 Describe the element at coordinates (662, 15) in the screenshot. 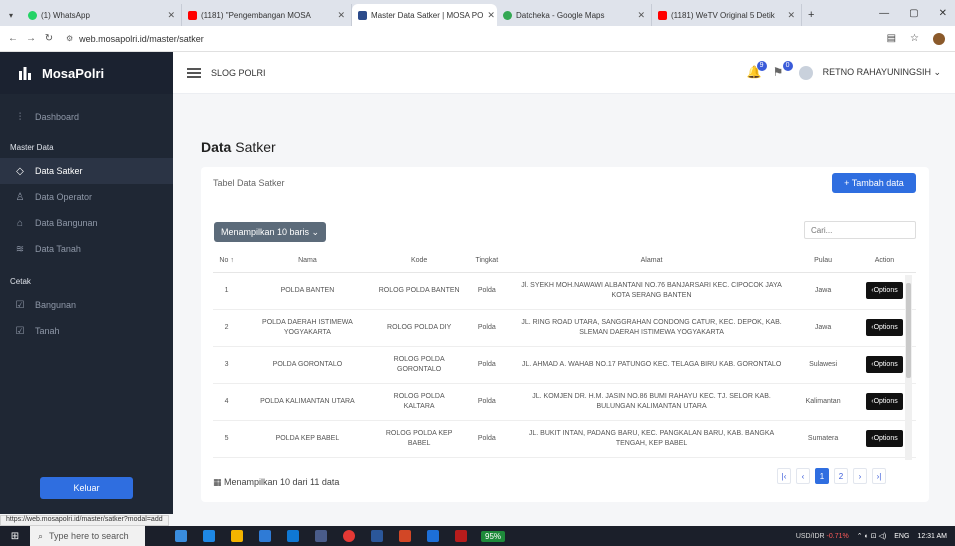

I see `youtube-icon` at that location.